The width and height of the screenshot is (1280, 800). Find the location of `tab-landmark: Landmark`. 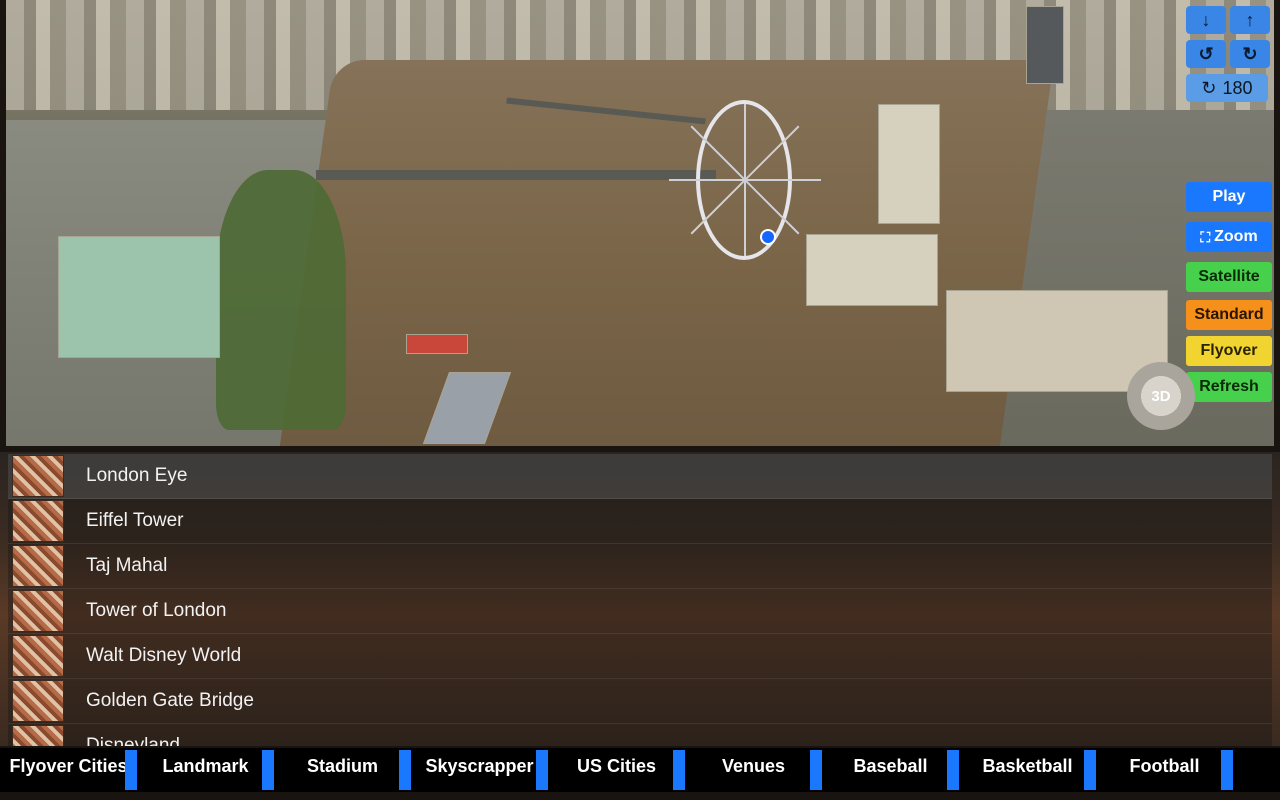

tab-landmark: Landmark is located at coordinates (205, 770).